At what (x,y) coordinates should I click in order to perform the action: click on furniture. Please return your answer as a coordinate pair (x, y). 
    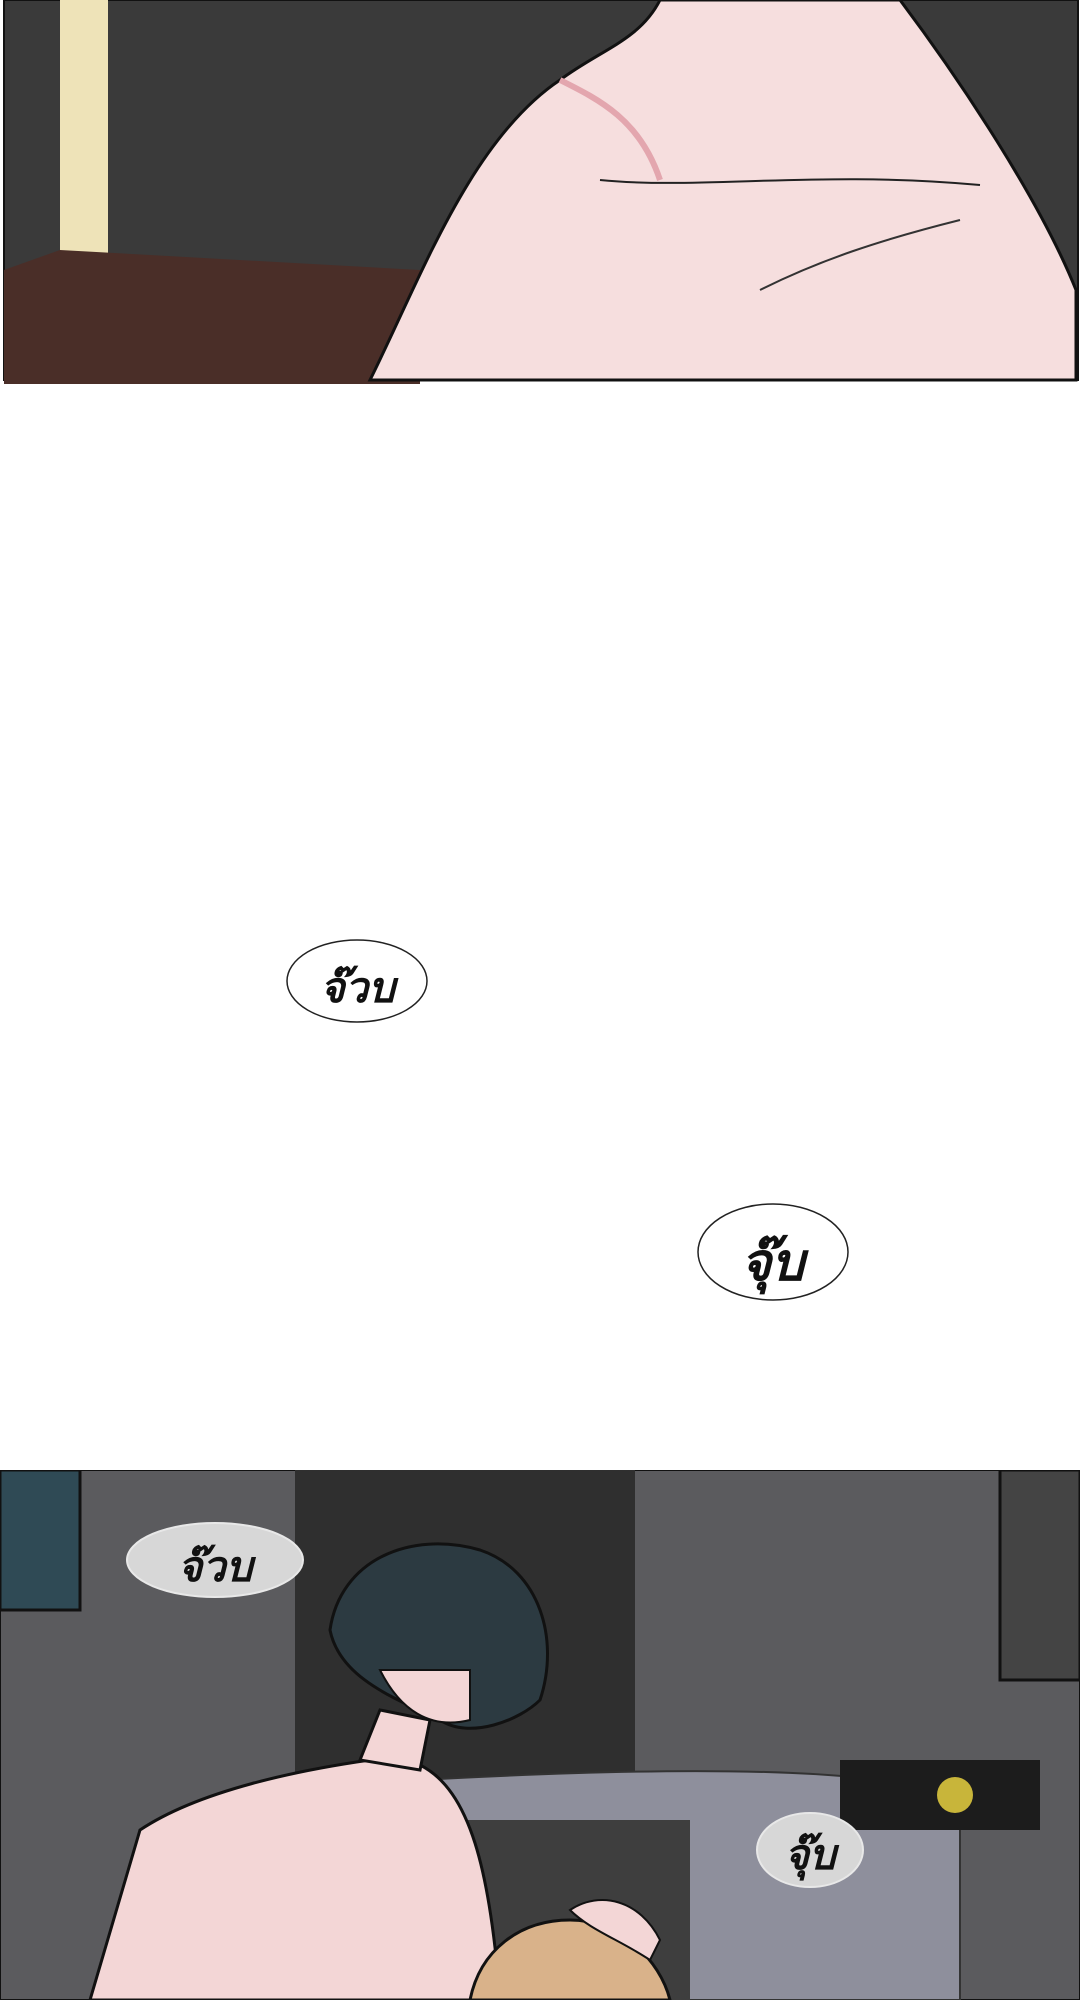
    Looking at the image, I should click on (212, 317).